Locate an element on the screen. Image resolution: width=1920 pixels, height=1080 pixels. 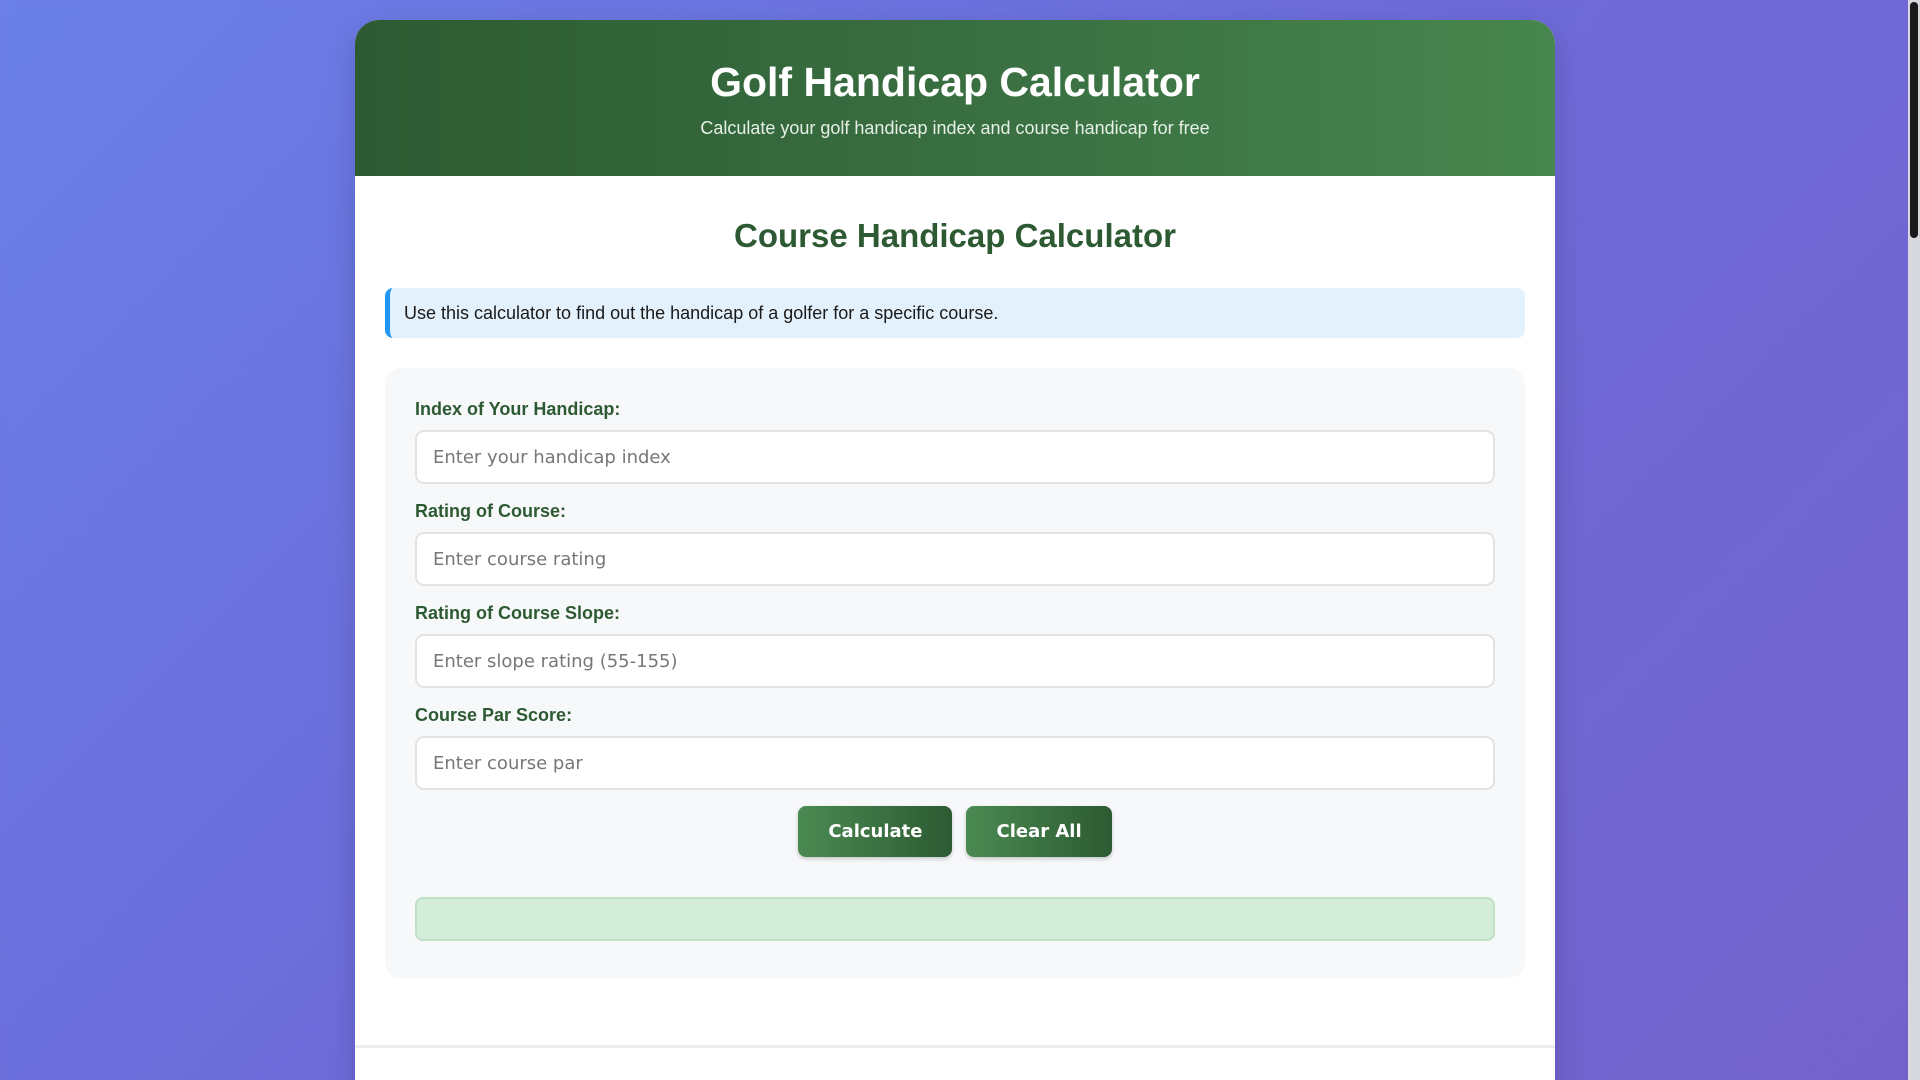
handicap-index-input is located at coordinates (955, 457).